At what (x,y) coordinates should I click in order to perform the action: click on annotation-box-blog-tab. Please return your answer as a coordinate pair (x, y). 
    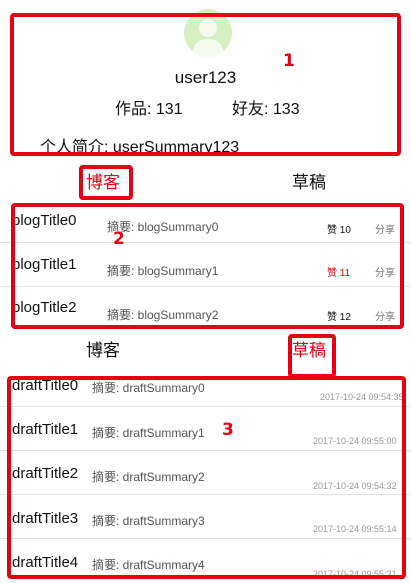
    Looking at the image, I should click on (106, 182).